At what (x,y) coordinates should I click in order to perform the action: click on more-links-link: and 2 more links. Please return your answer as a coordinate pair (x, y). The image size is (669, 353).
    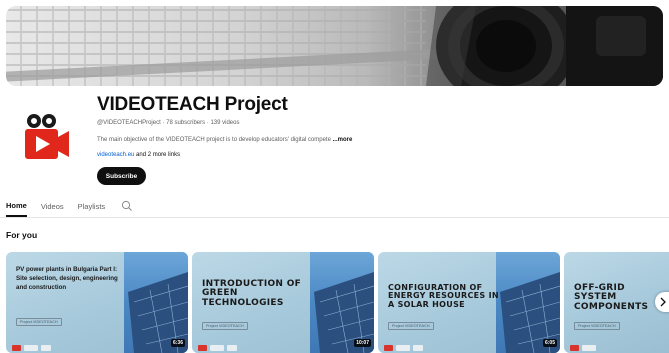
    Looking at the image, I should click on (158, 155).